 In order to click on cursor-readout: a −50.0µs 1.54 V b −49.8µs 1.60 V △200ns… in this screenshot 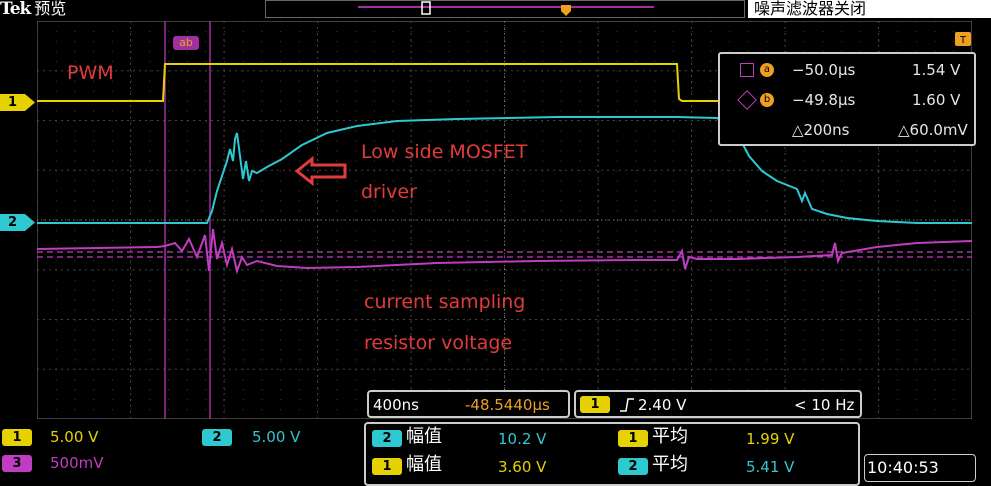, I will do `click(847, 99)`.